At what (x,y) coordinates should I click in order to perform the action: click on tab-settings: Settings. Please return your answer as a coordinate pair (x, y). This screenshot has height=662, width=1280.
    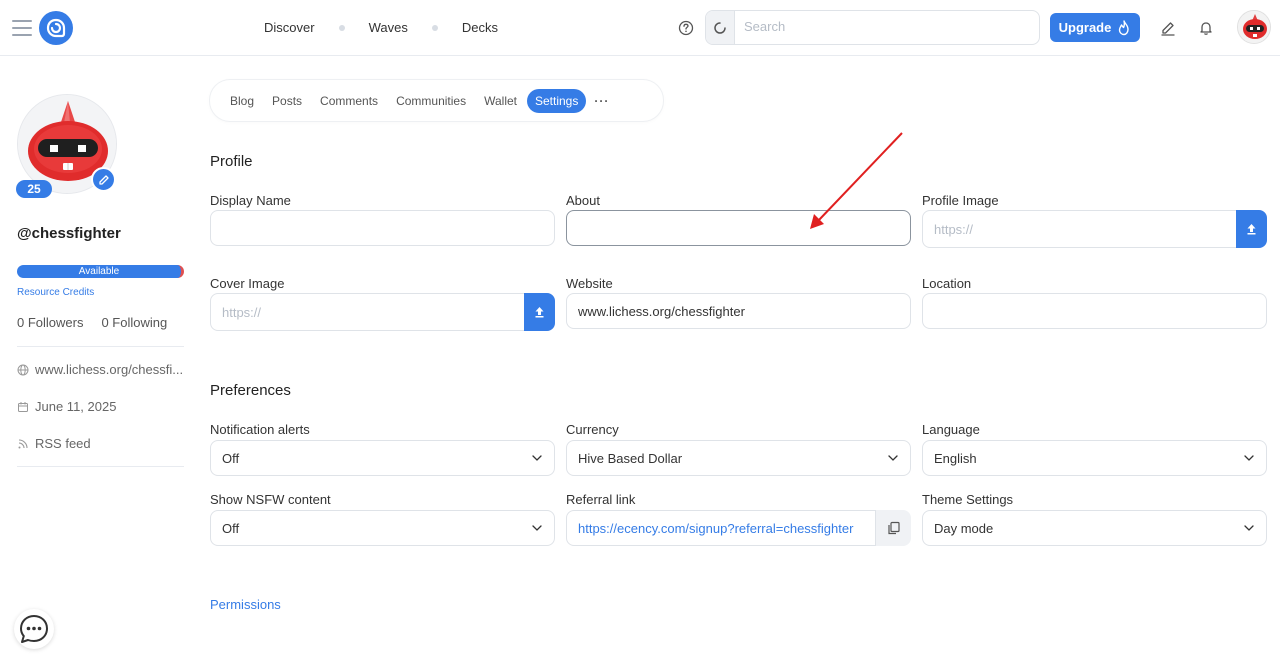
    Looking at the image, I should click on (557, 100).